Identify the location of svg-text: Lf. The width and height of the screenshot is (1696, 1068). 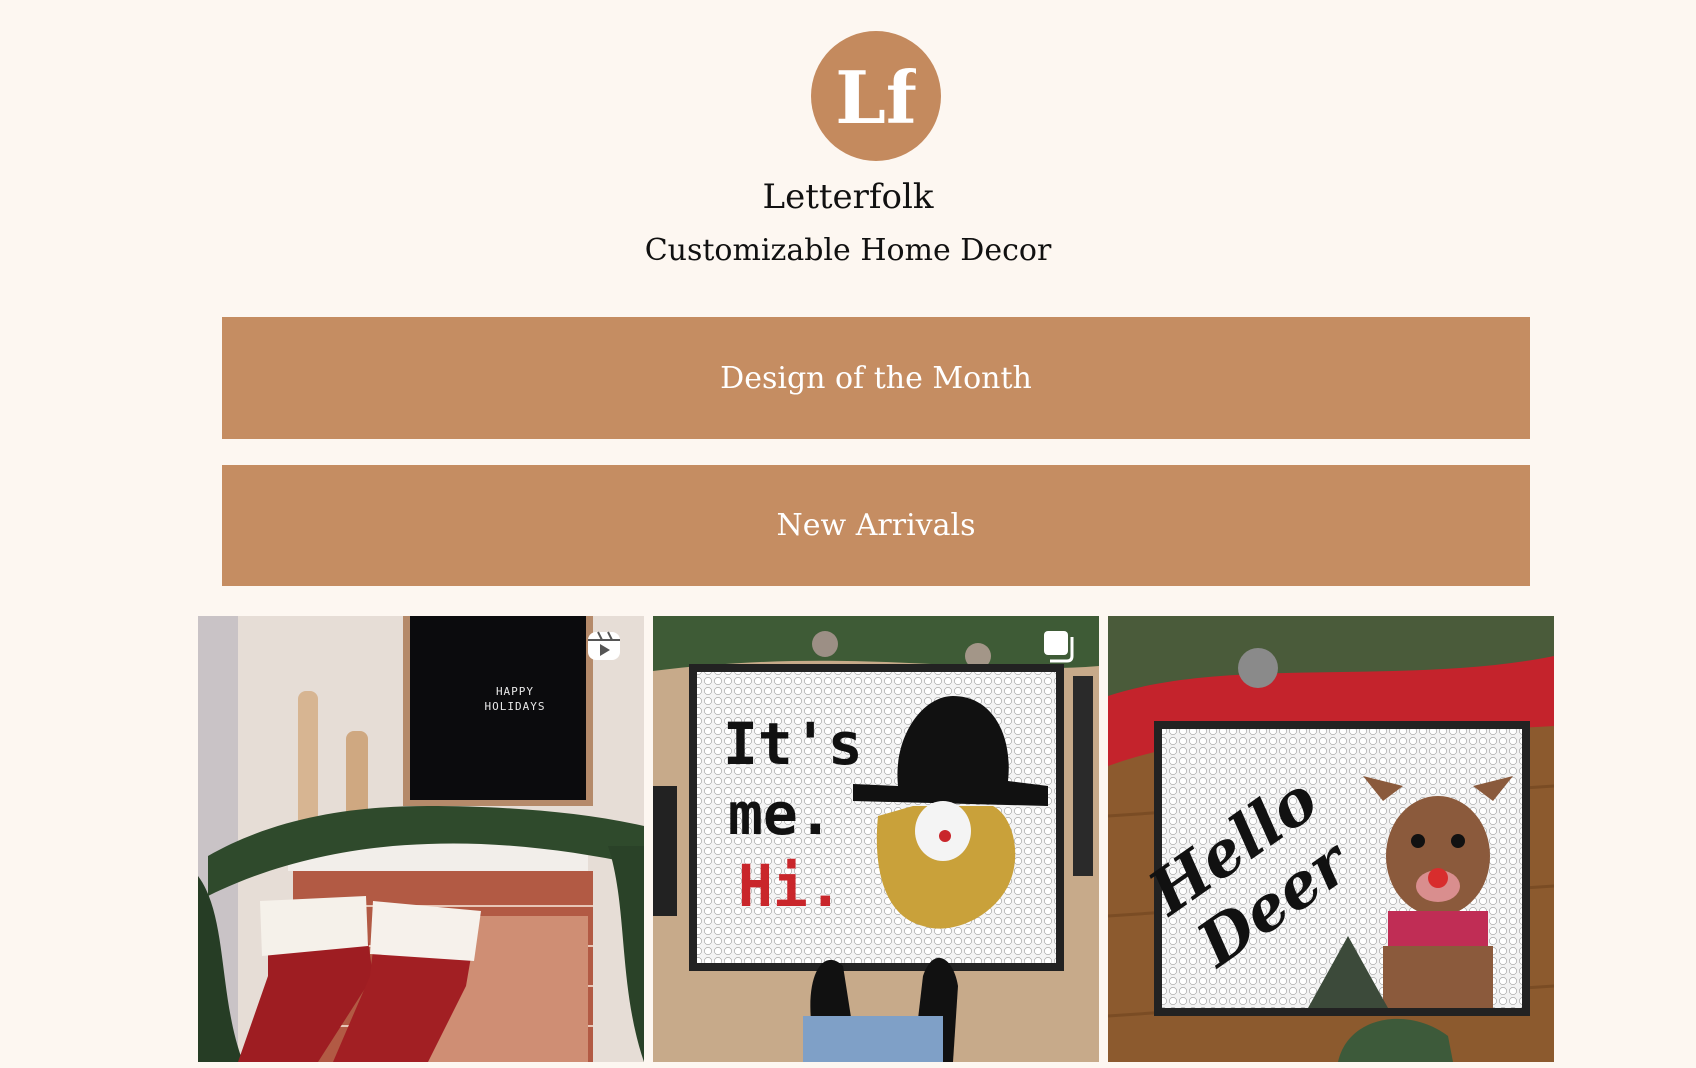
(876, 97).